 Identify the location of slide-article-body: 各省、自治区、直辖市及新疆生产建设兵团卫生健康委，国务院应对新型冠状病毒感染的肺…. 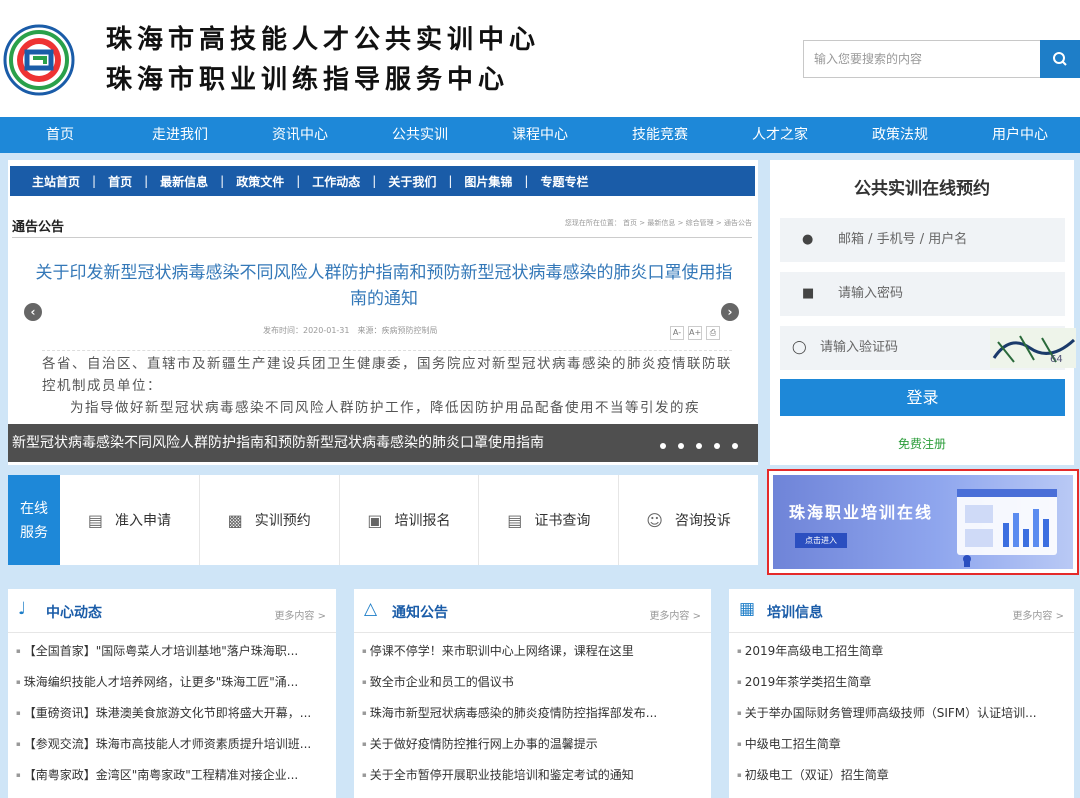
(389, 386).